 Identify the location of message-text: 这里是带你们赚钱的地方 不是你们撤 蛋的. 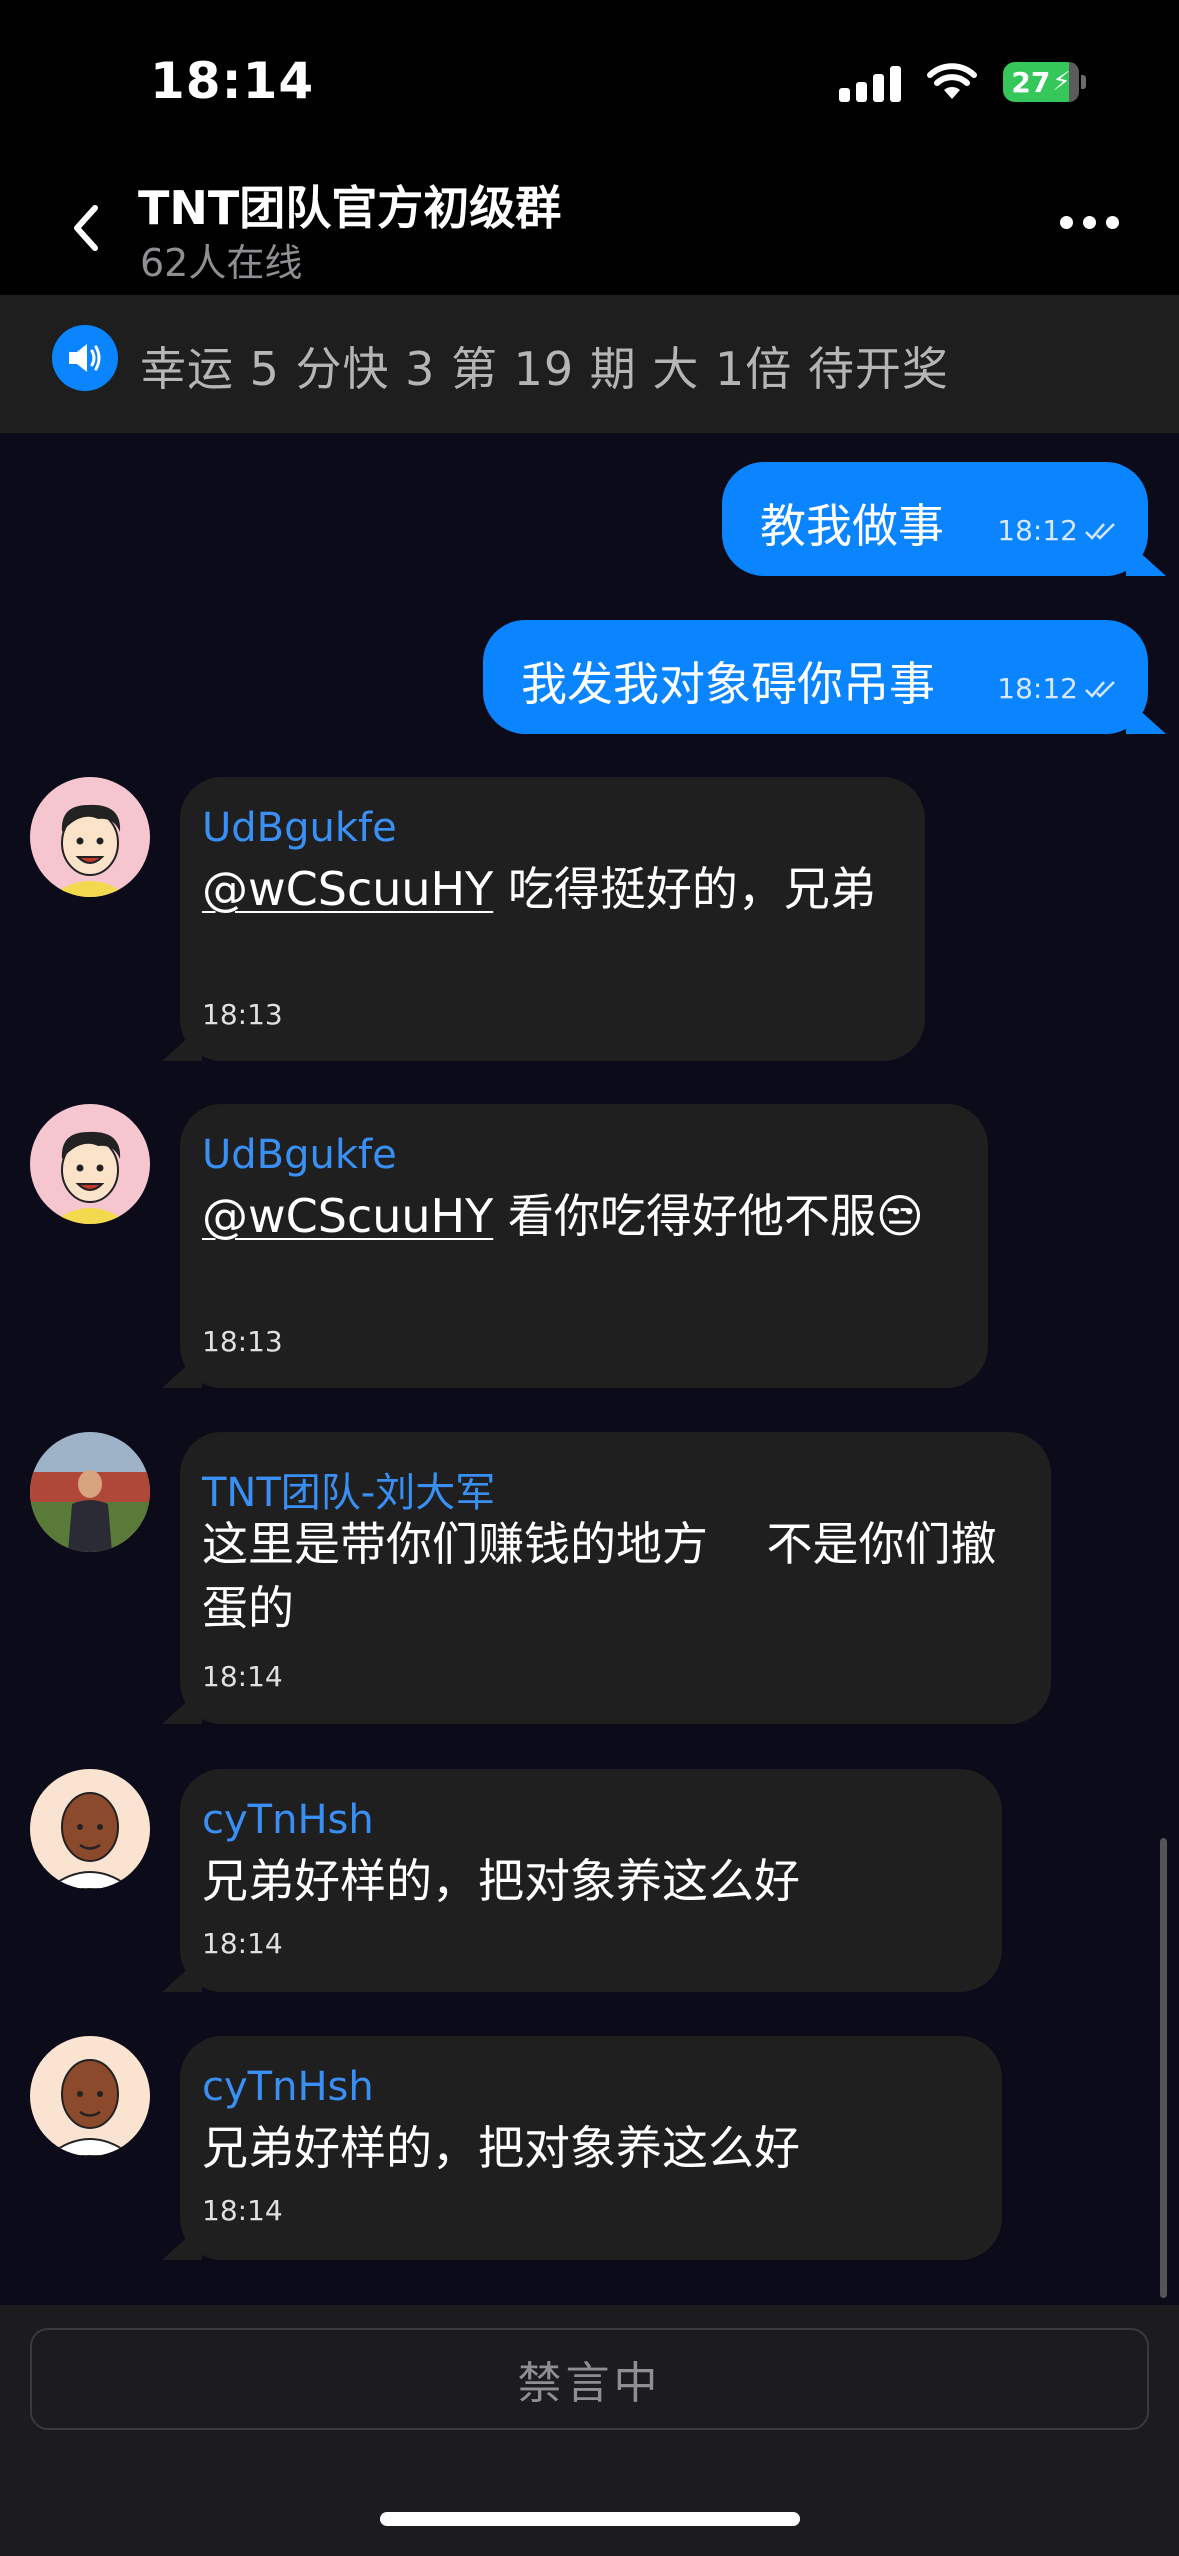
(599, 1576).